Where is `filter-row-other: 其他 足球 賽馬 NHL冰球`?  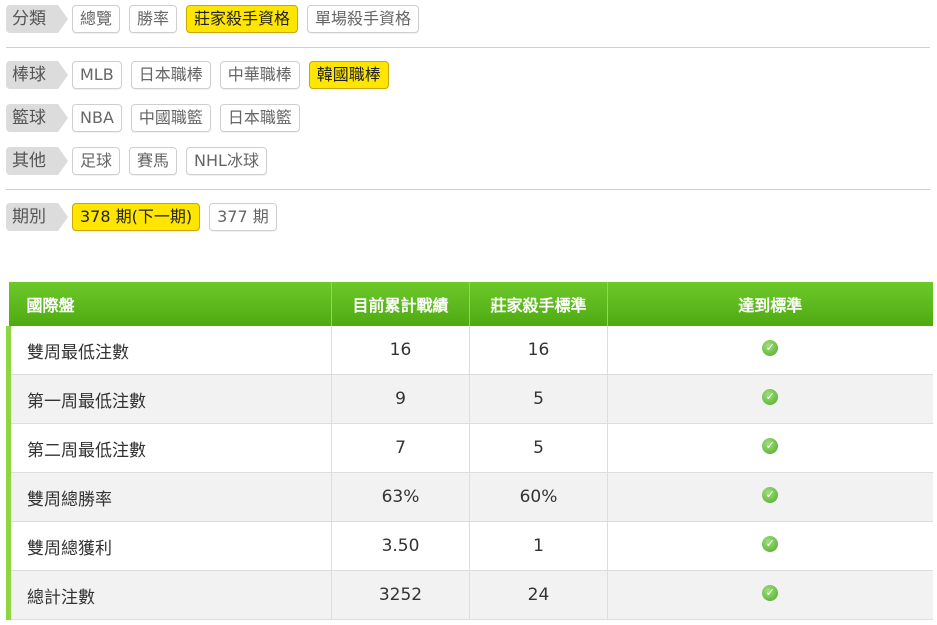
filter-row-other: 其他 足球 賽馬 NHL冰球 is located at coordinates (141, 161).